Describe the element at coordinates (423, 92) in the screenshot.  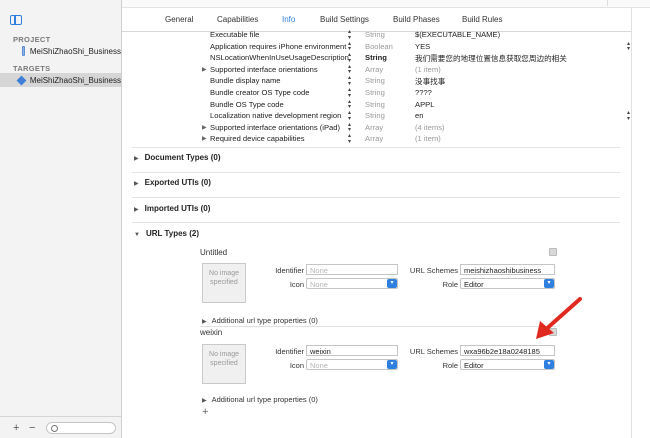
I see `plist-value: ????` at that location.